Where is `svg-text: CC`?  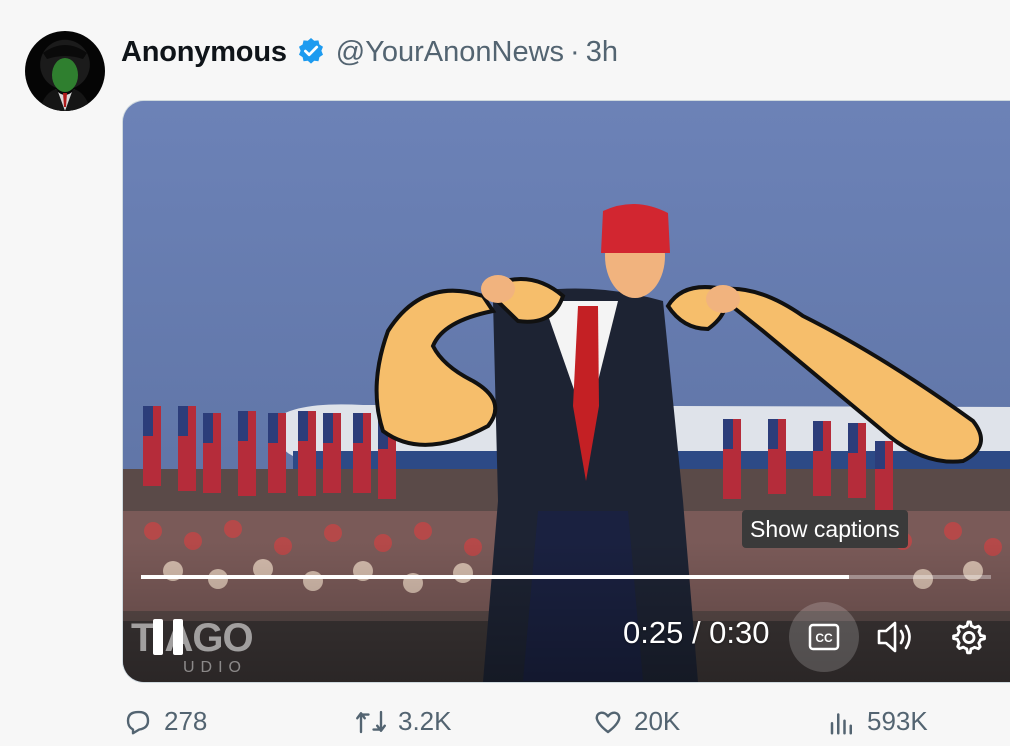 svg-text: CC is located at coordinates (824, 638).